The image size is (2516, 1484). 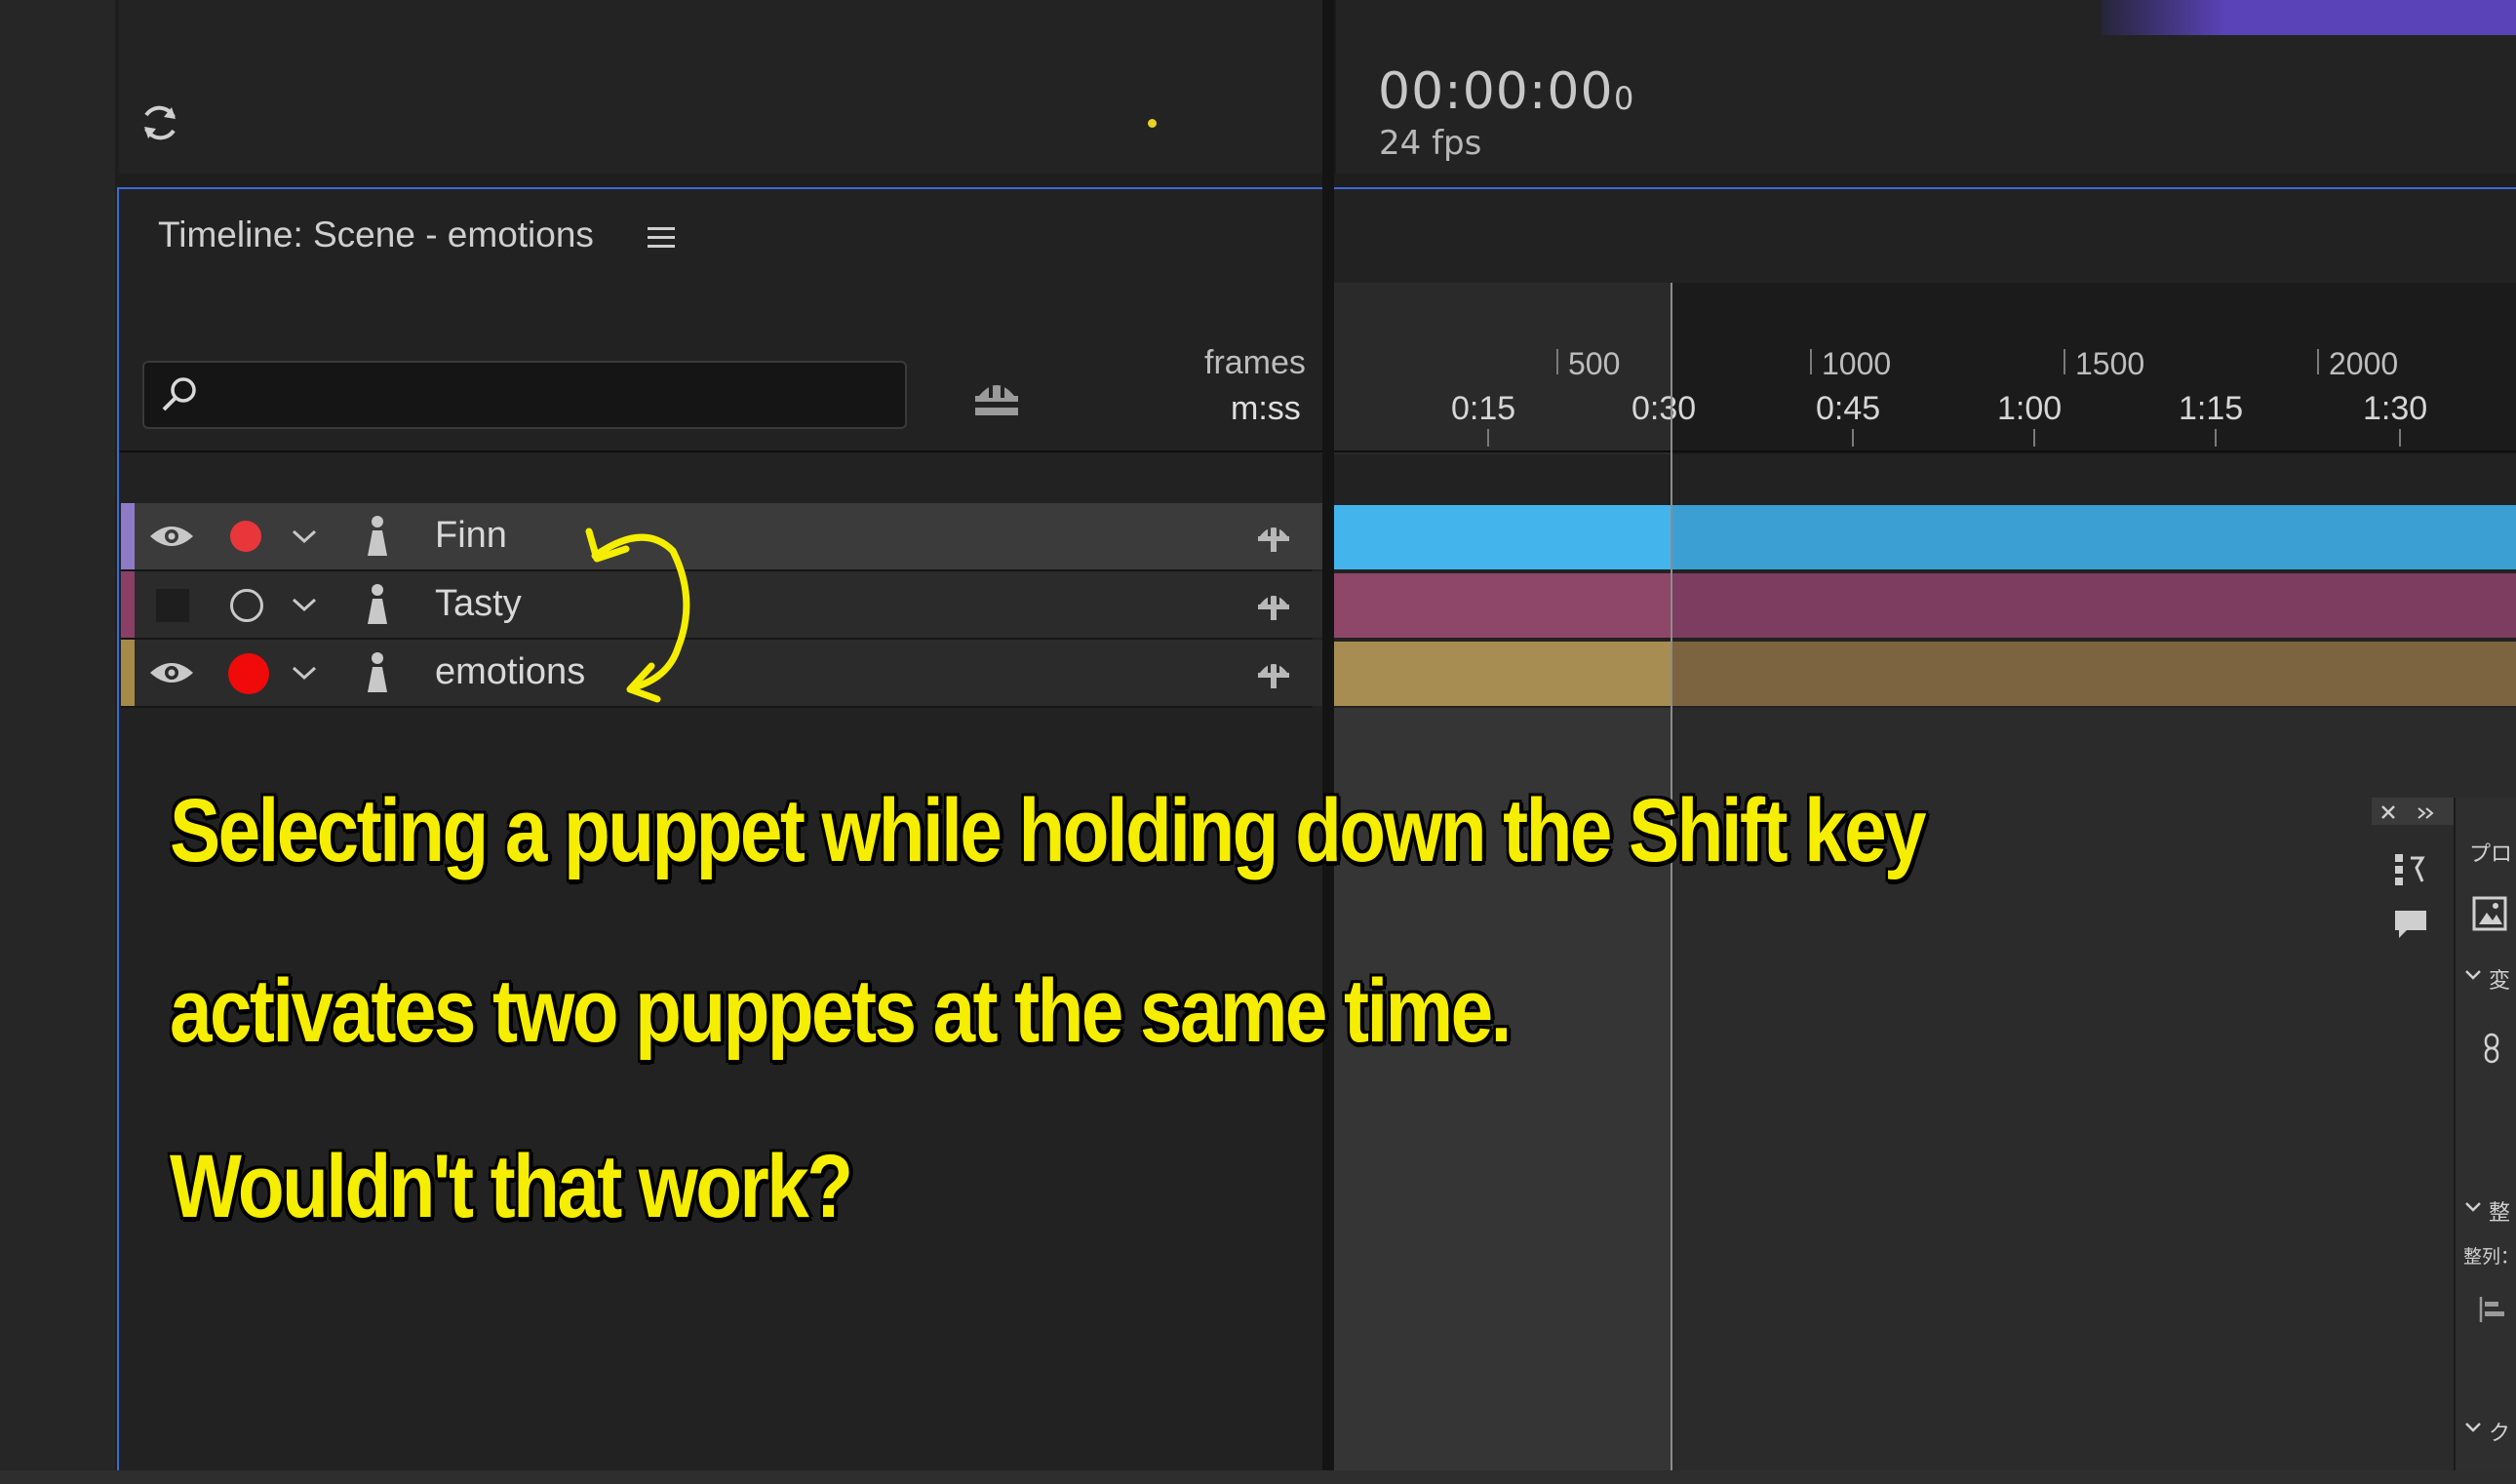 I want to click on layer-name: Finn, so click(x=471, y=536).